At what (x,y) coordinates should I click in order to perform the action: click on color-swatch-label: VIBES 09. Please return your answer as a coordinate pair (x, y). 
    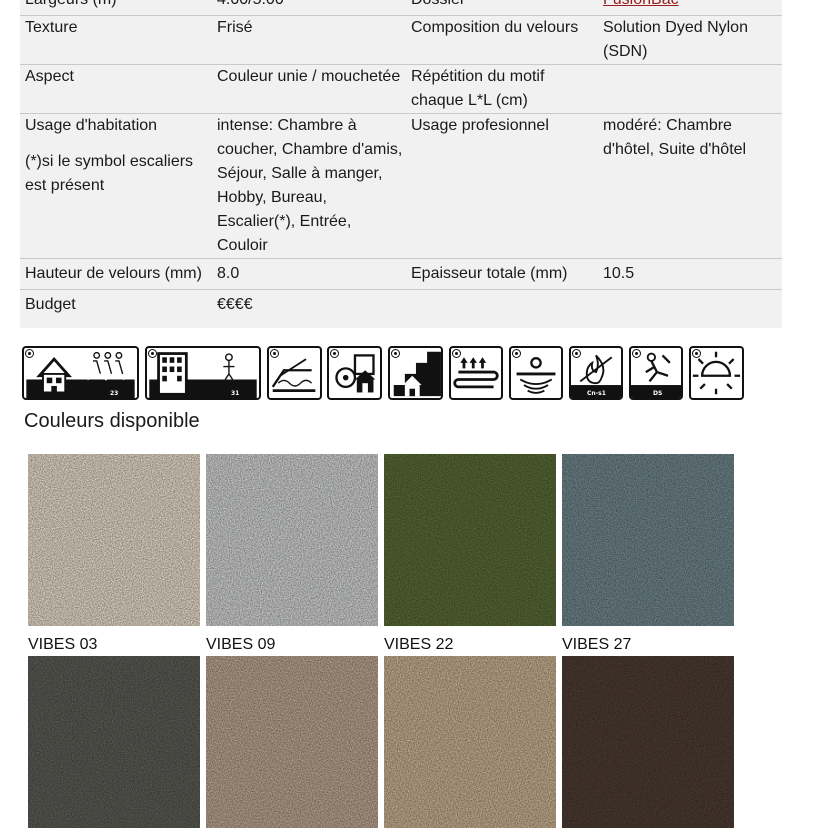
    Looking at the image, I should click on (241, 644).